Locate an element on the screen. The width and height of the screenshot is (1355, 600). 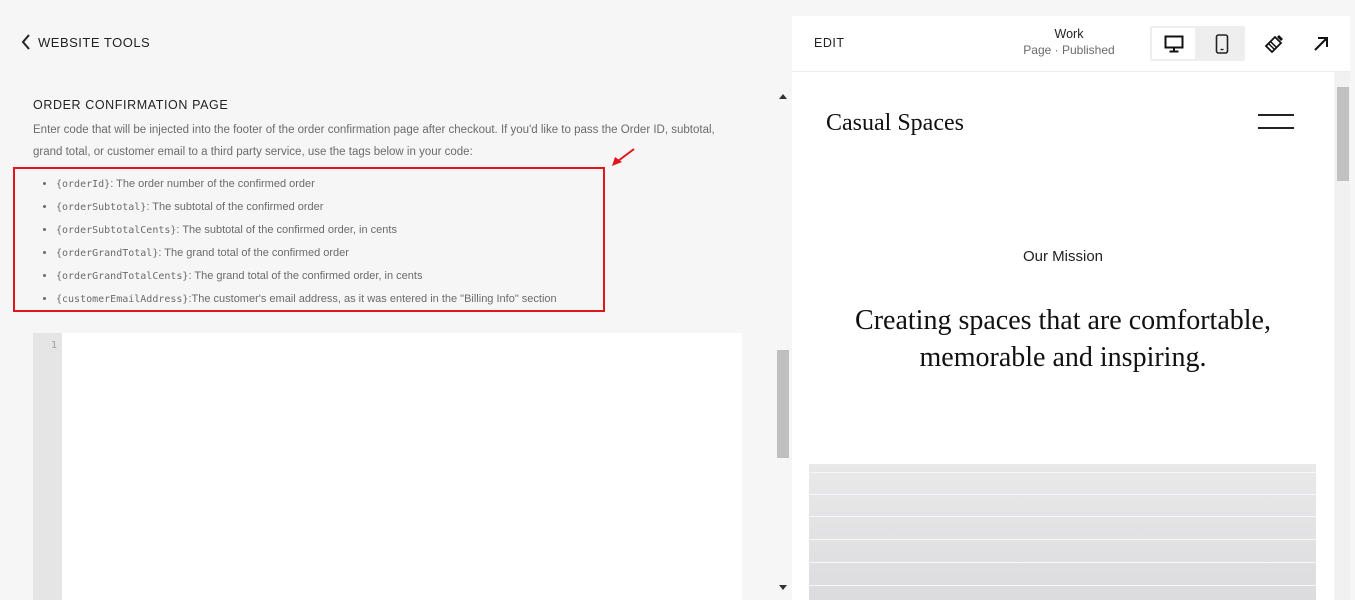
preview-toolbar: EDIT Work Page · Published is located at coordinates (1071, 44).